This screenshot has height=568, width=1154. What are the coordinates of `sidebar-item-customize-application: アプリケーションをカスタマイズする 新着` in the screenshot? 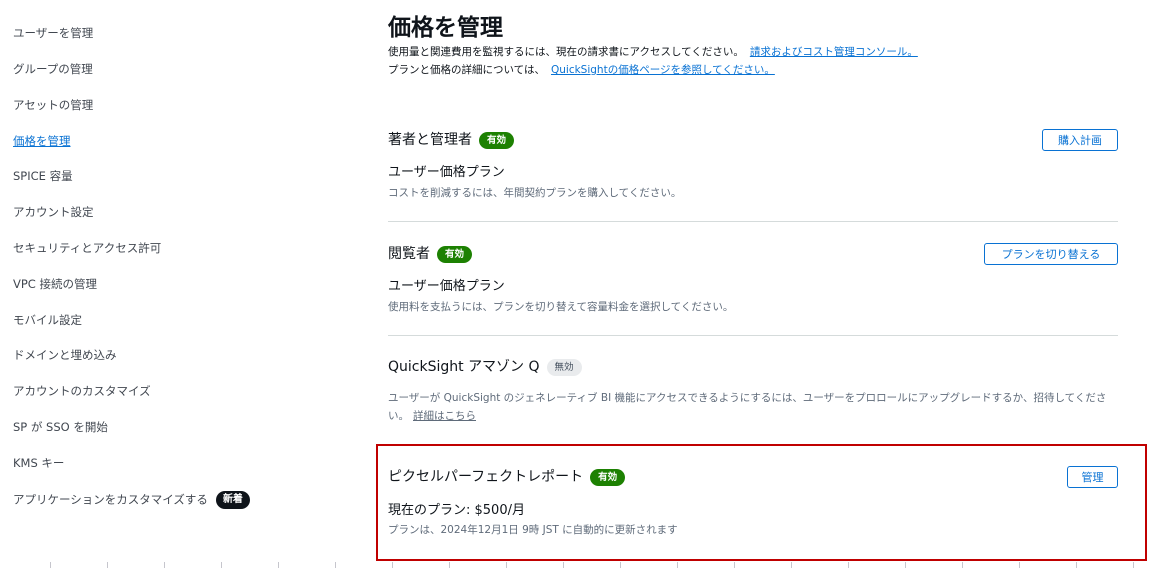 It's located at (131, 500).